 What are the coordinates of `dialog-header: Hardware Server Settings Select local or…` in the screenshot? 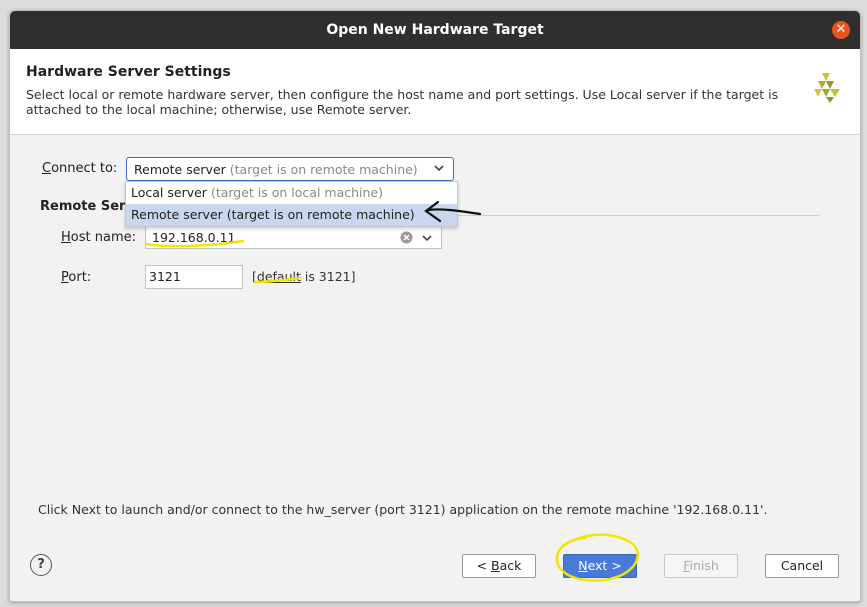 It's located at (435, 92).